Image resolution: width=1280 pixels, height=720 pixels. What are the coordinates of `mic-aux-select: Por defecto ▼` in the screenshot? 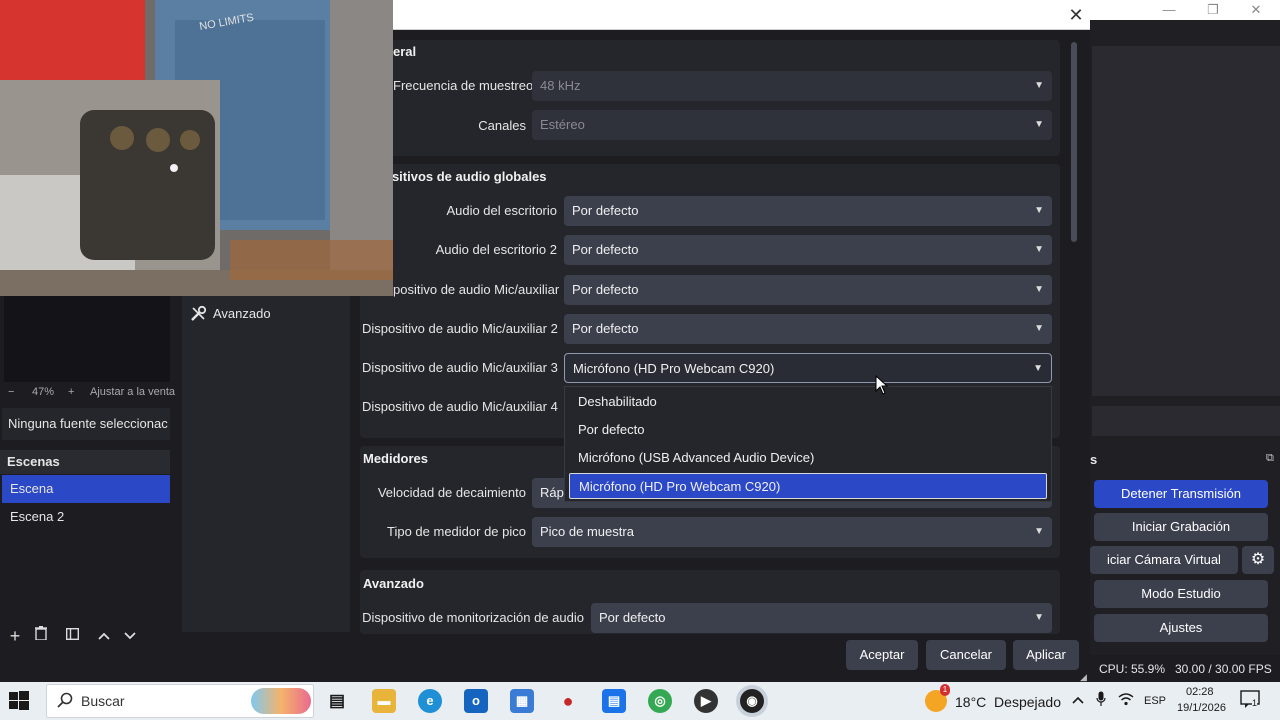 It's located at (808, 290).